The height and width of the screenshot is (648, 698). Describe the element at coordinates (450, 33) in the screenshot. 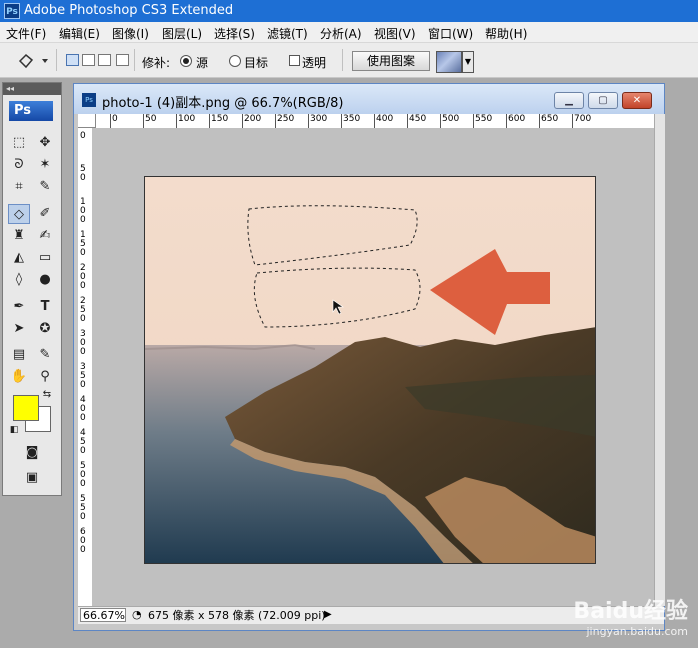

I see `menu-window: 窗口(W)` at that location.